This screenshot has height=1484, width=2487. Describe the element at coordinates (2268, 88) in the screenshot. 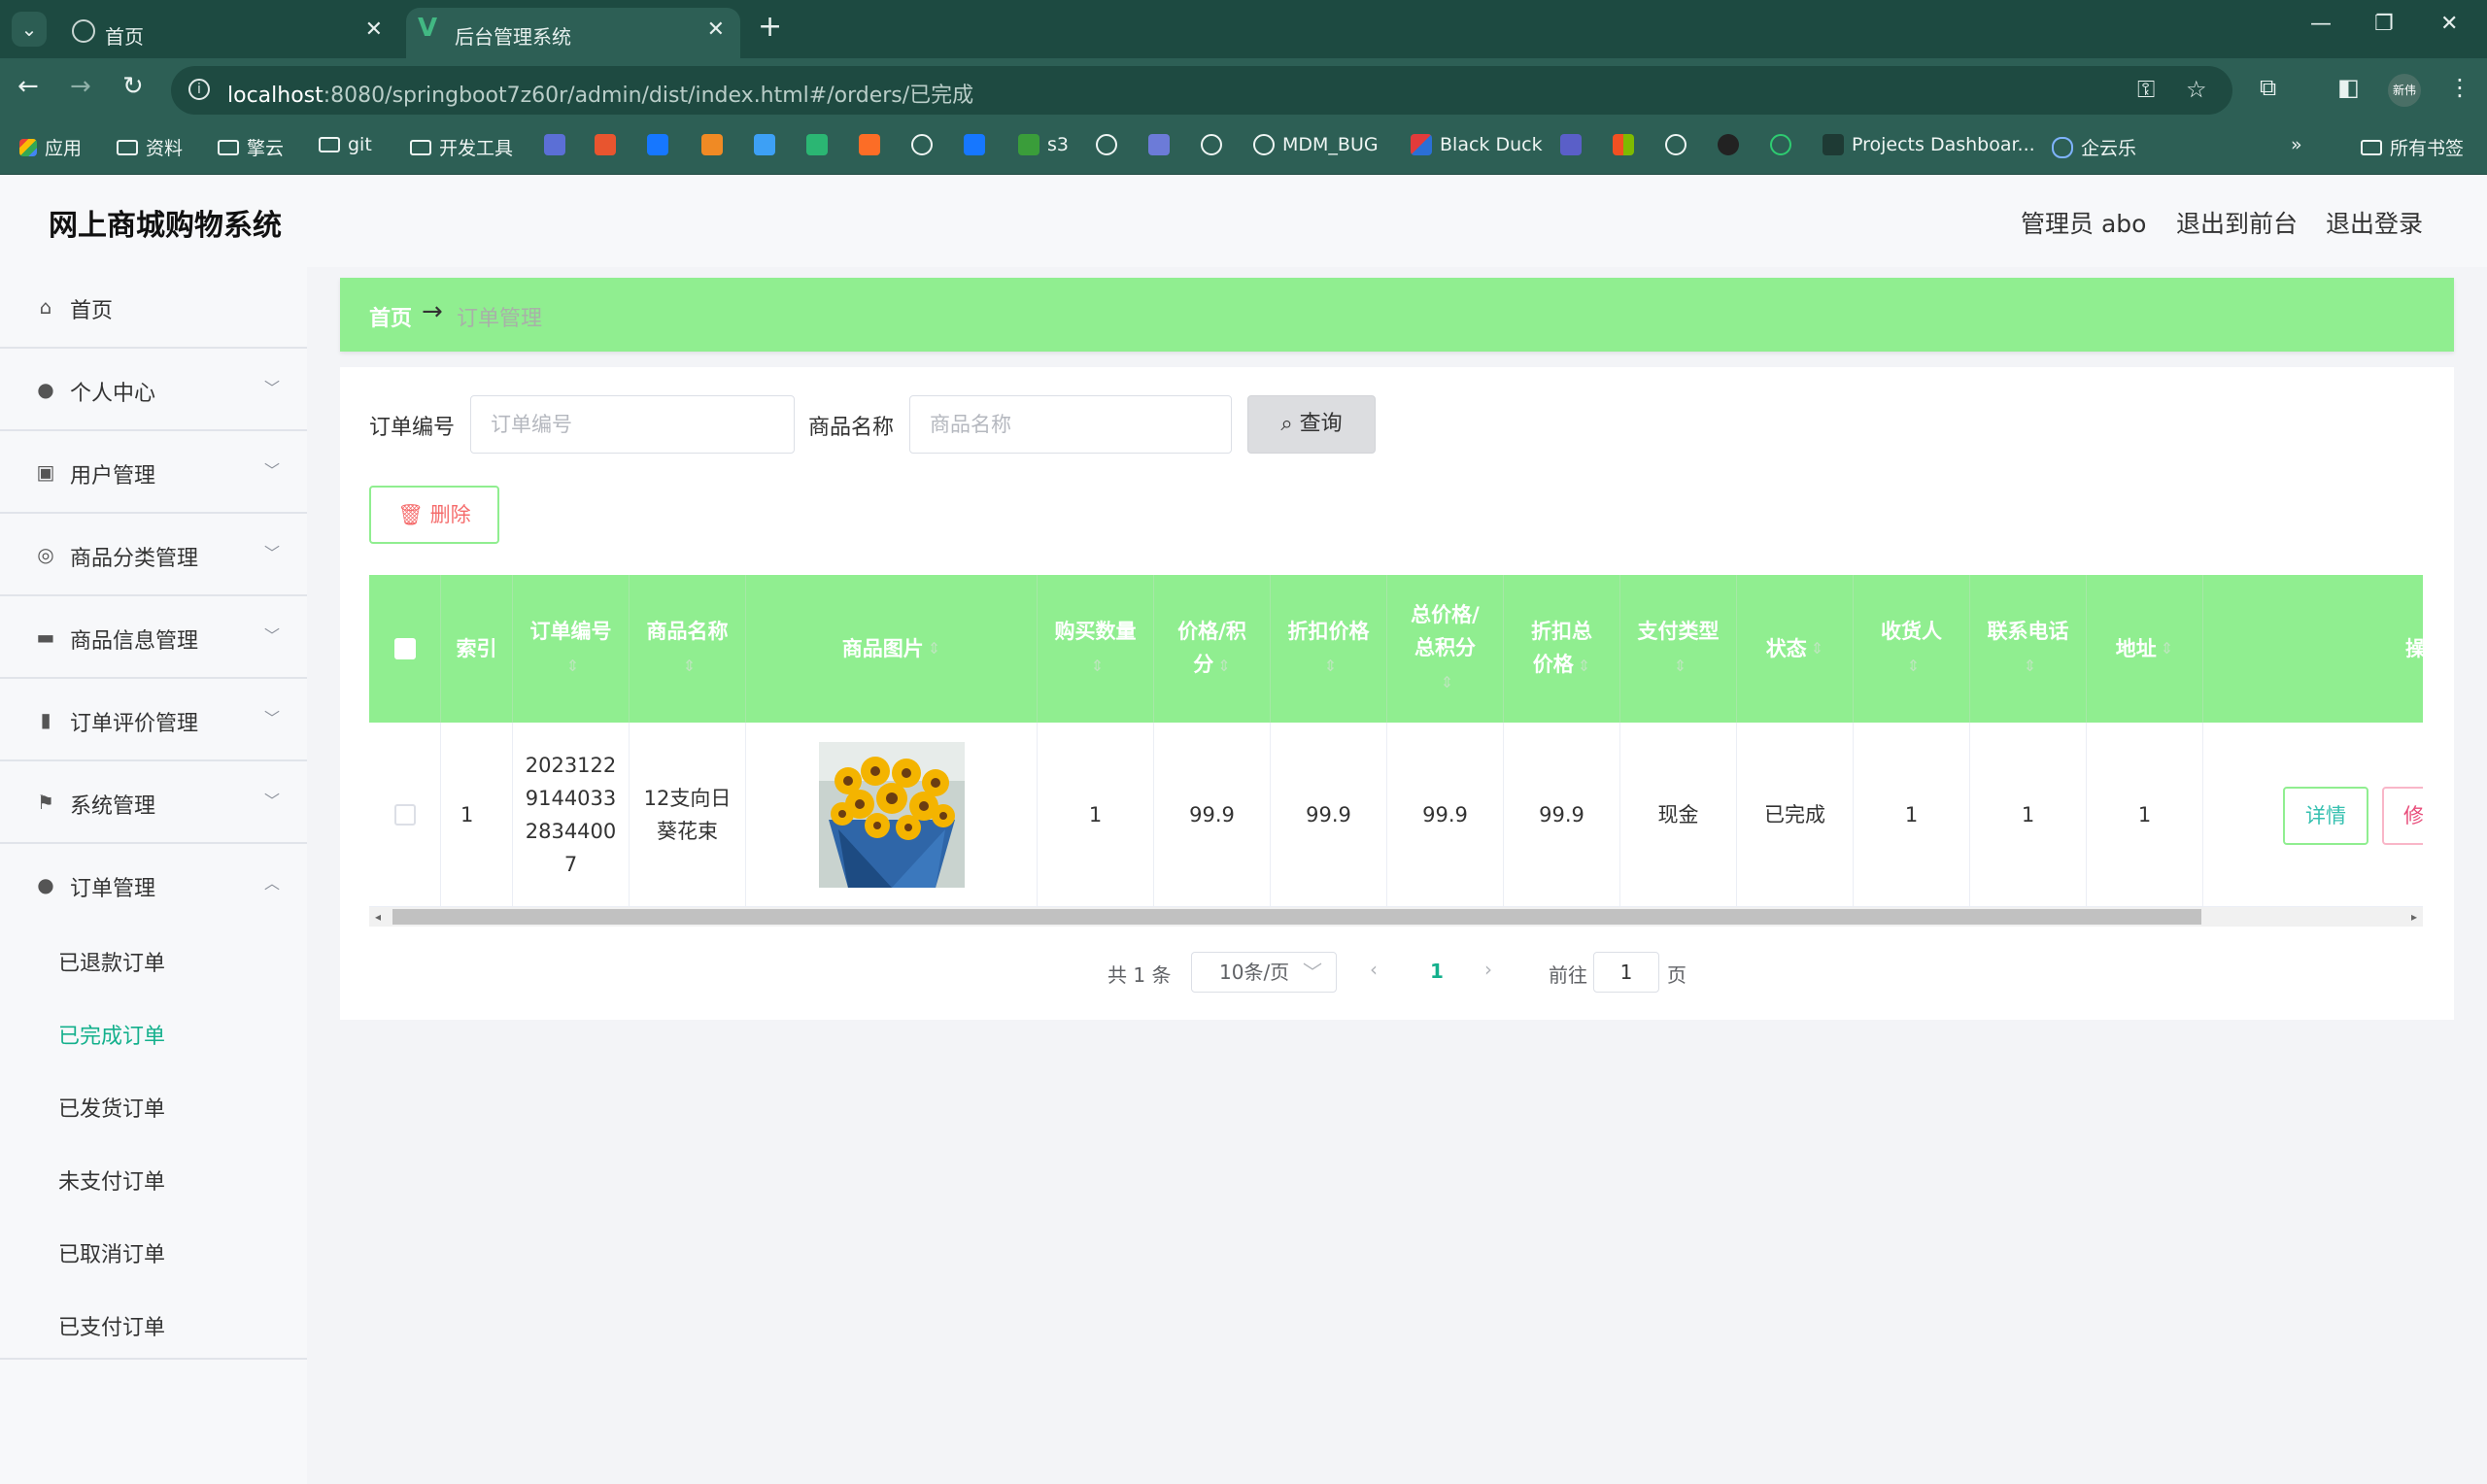

I see `extensions-icon: ⧉` at that location.